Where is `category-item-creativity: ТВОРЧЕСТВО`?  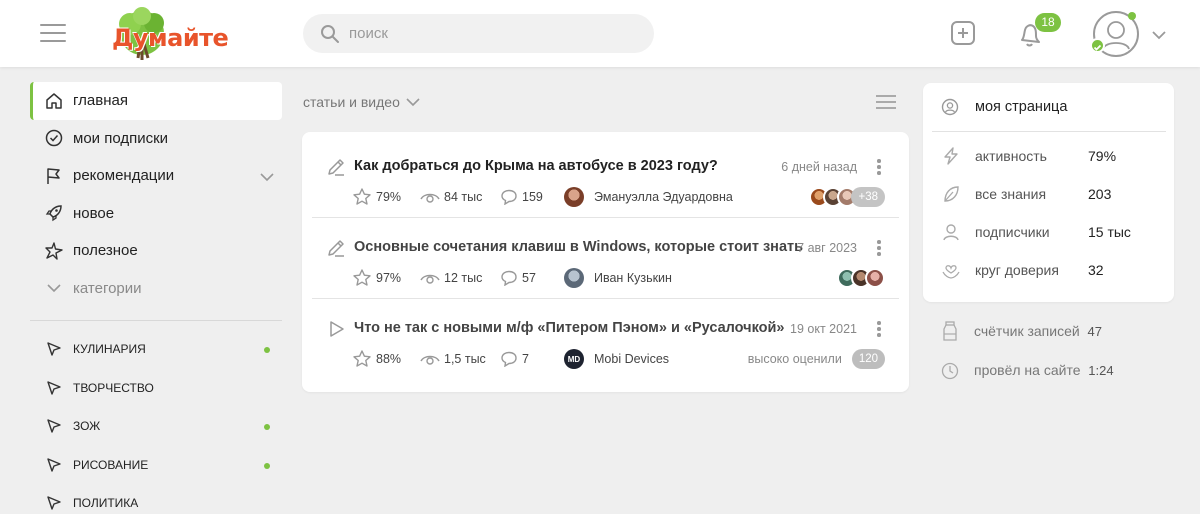 category-item-creativity: ТВОРЧЕСТВО is located at coordinates (156, 388).